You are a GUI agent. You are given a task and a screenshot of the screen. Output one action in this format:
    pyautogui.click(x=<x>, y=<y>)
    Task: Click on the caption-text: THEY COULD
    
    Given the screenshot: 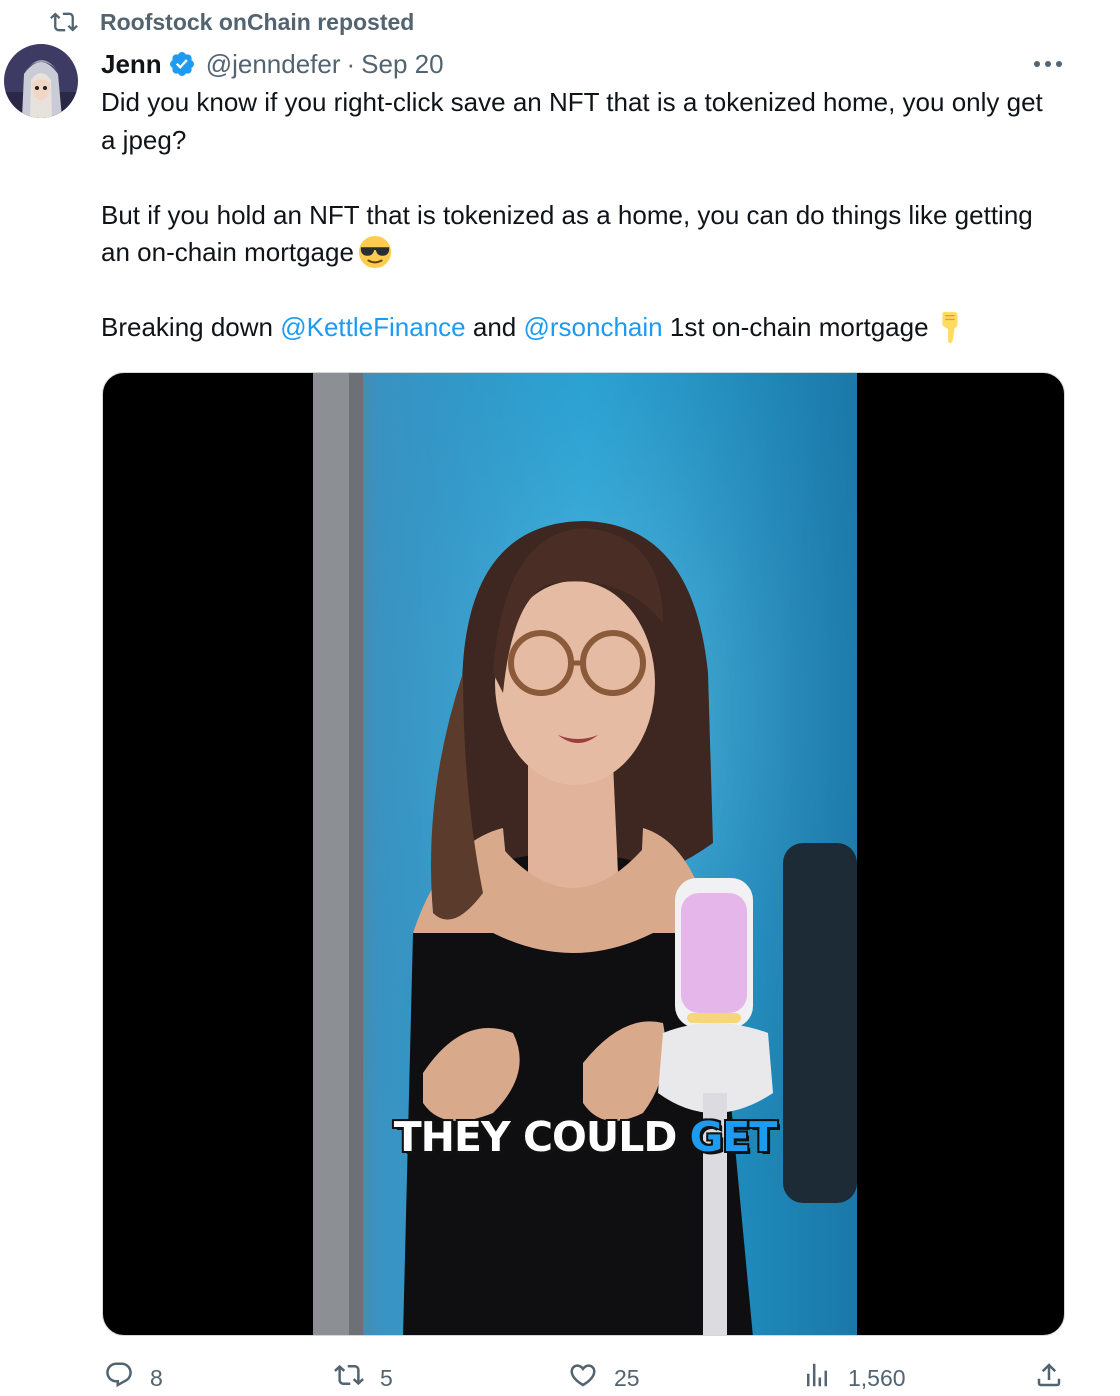 What is the action you would take?
    pyautogui.click(x=535, y=1137)
    